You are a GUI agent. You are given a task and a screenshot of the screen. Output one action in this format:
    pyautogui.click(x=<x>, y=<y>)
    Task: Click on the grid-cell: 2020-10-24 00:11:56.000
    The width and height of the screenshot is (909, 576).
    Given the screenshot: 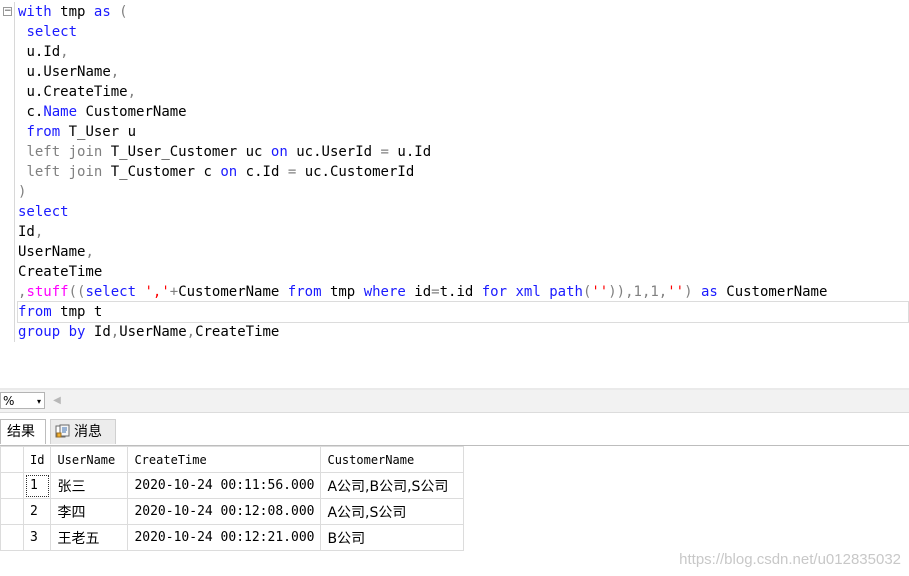 What is the action you would take?
    pyautogui.click(x=224, y=485)
    